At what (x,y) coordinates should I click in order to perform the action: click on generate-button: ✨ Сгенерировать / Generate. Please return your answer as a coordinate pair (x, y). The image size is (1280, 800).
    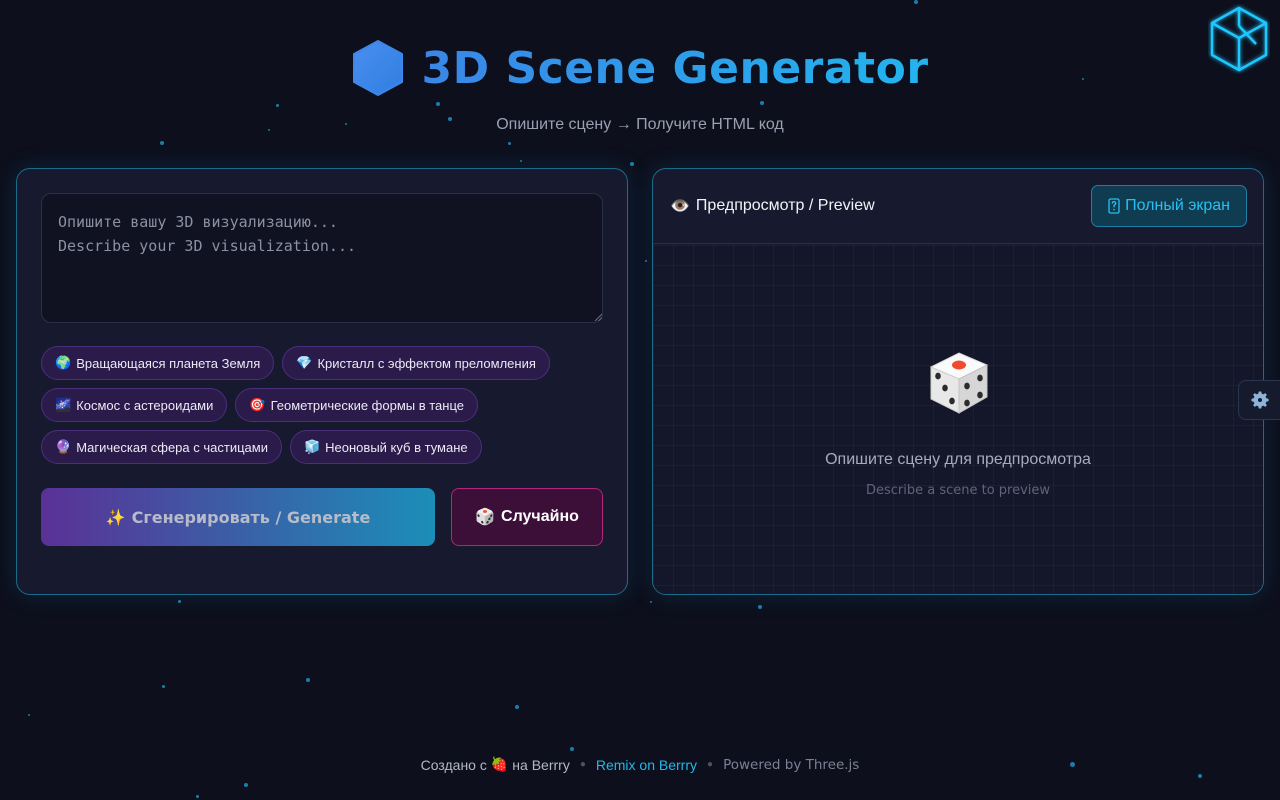
    Looking at the image, I should click on (238, 517).